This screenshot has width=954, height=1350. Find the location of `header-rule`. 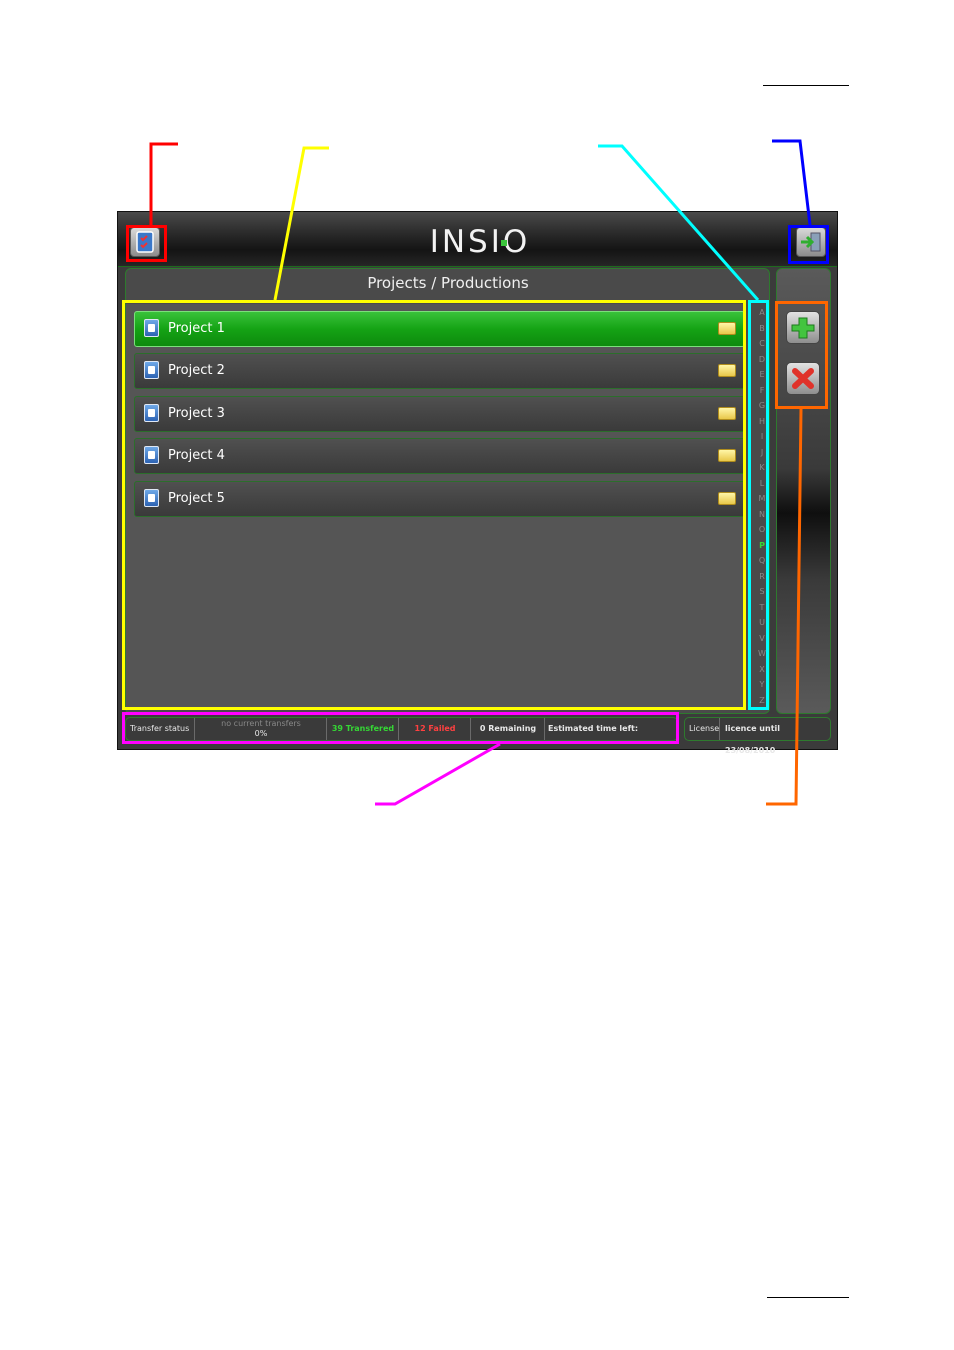

header-rule is located at coordinates (806, 85).